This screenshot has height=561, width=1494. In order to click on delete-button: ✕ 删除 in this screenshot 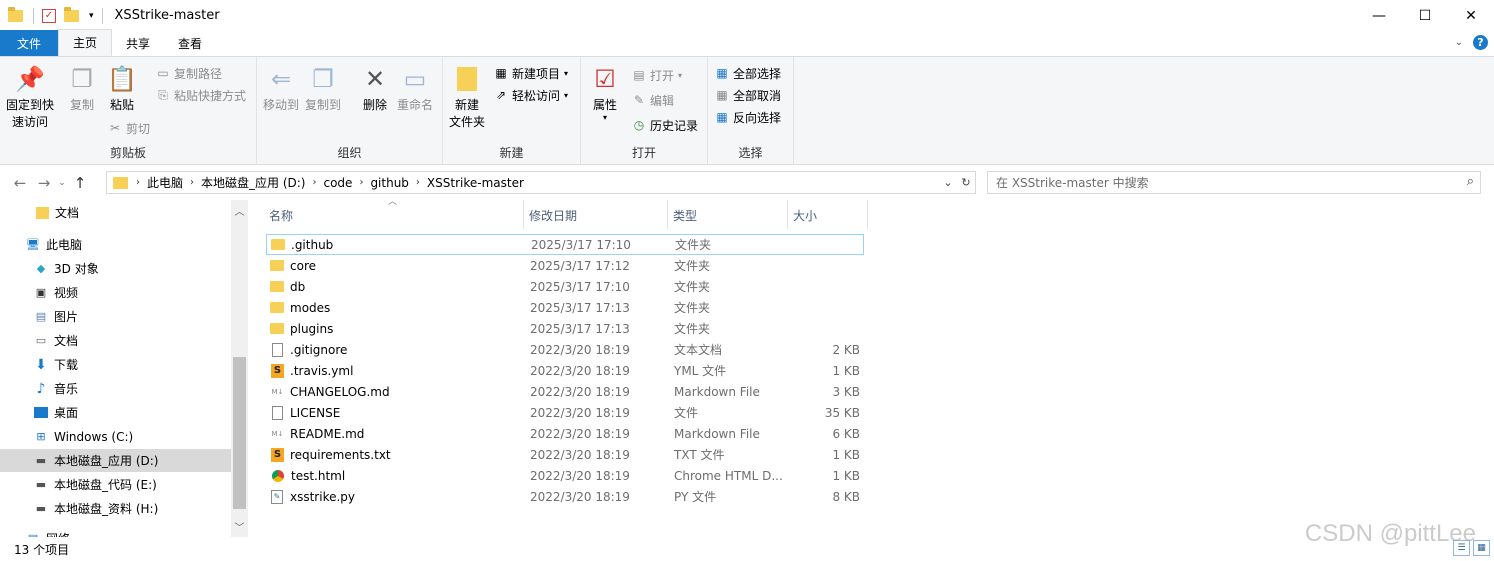, I will do `click(375, 88)`.